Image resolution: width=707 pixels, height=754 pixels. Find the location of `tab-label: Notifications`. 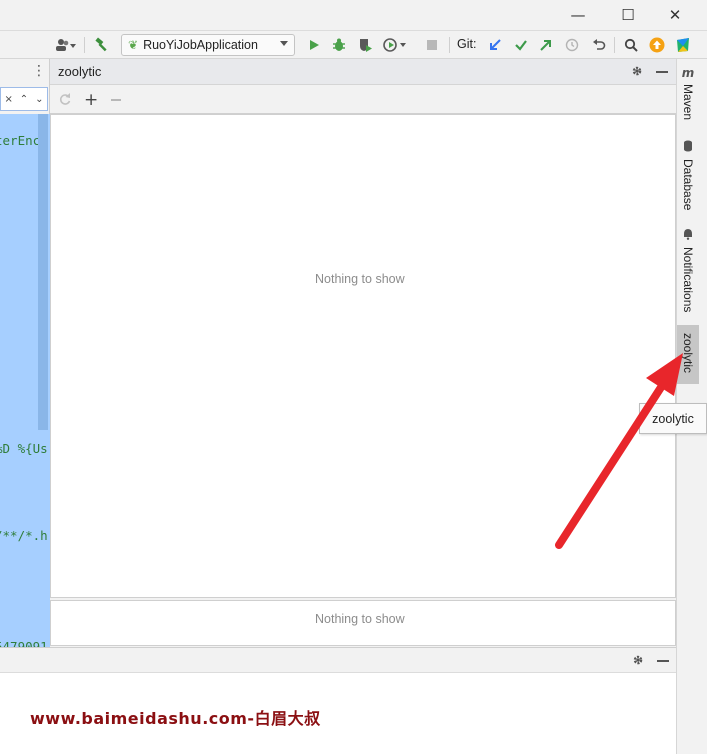

tab-label: Notifications is located at coordinates (688, 280).